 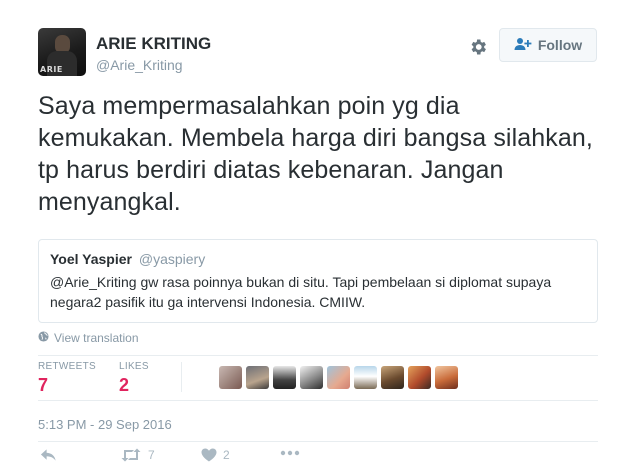 What do you see at coordinates (105, 424) in the screenshot?
I see `tweet-timestamp: 5:13 PM - 29 Sep 2016` at bounding box center [105, 424].